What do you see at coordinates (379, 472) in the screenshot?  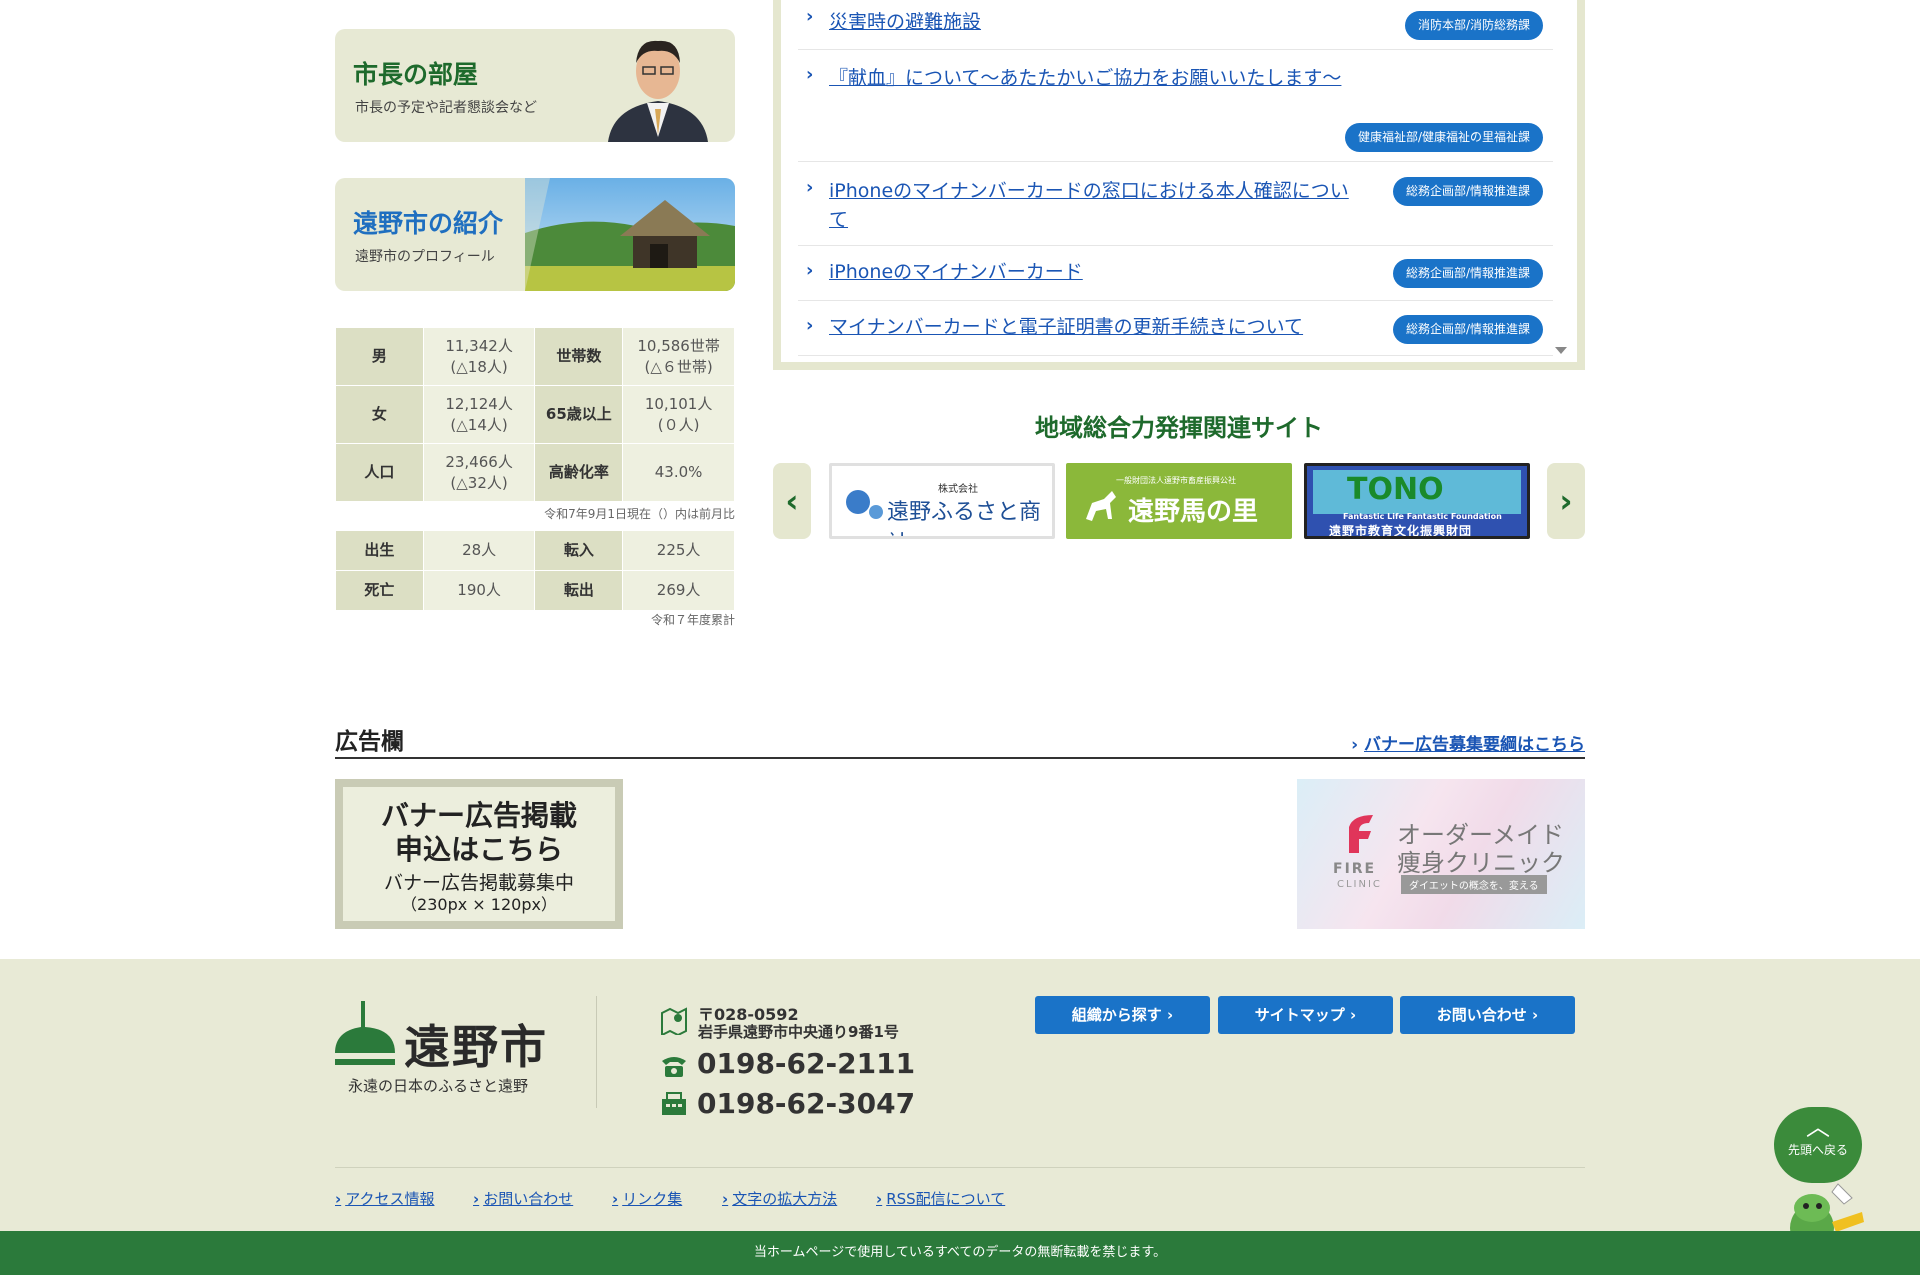 I see `population-header: 人口` at bounding box center [379, 472].